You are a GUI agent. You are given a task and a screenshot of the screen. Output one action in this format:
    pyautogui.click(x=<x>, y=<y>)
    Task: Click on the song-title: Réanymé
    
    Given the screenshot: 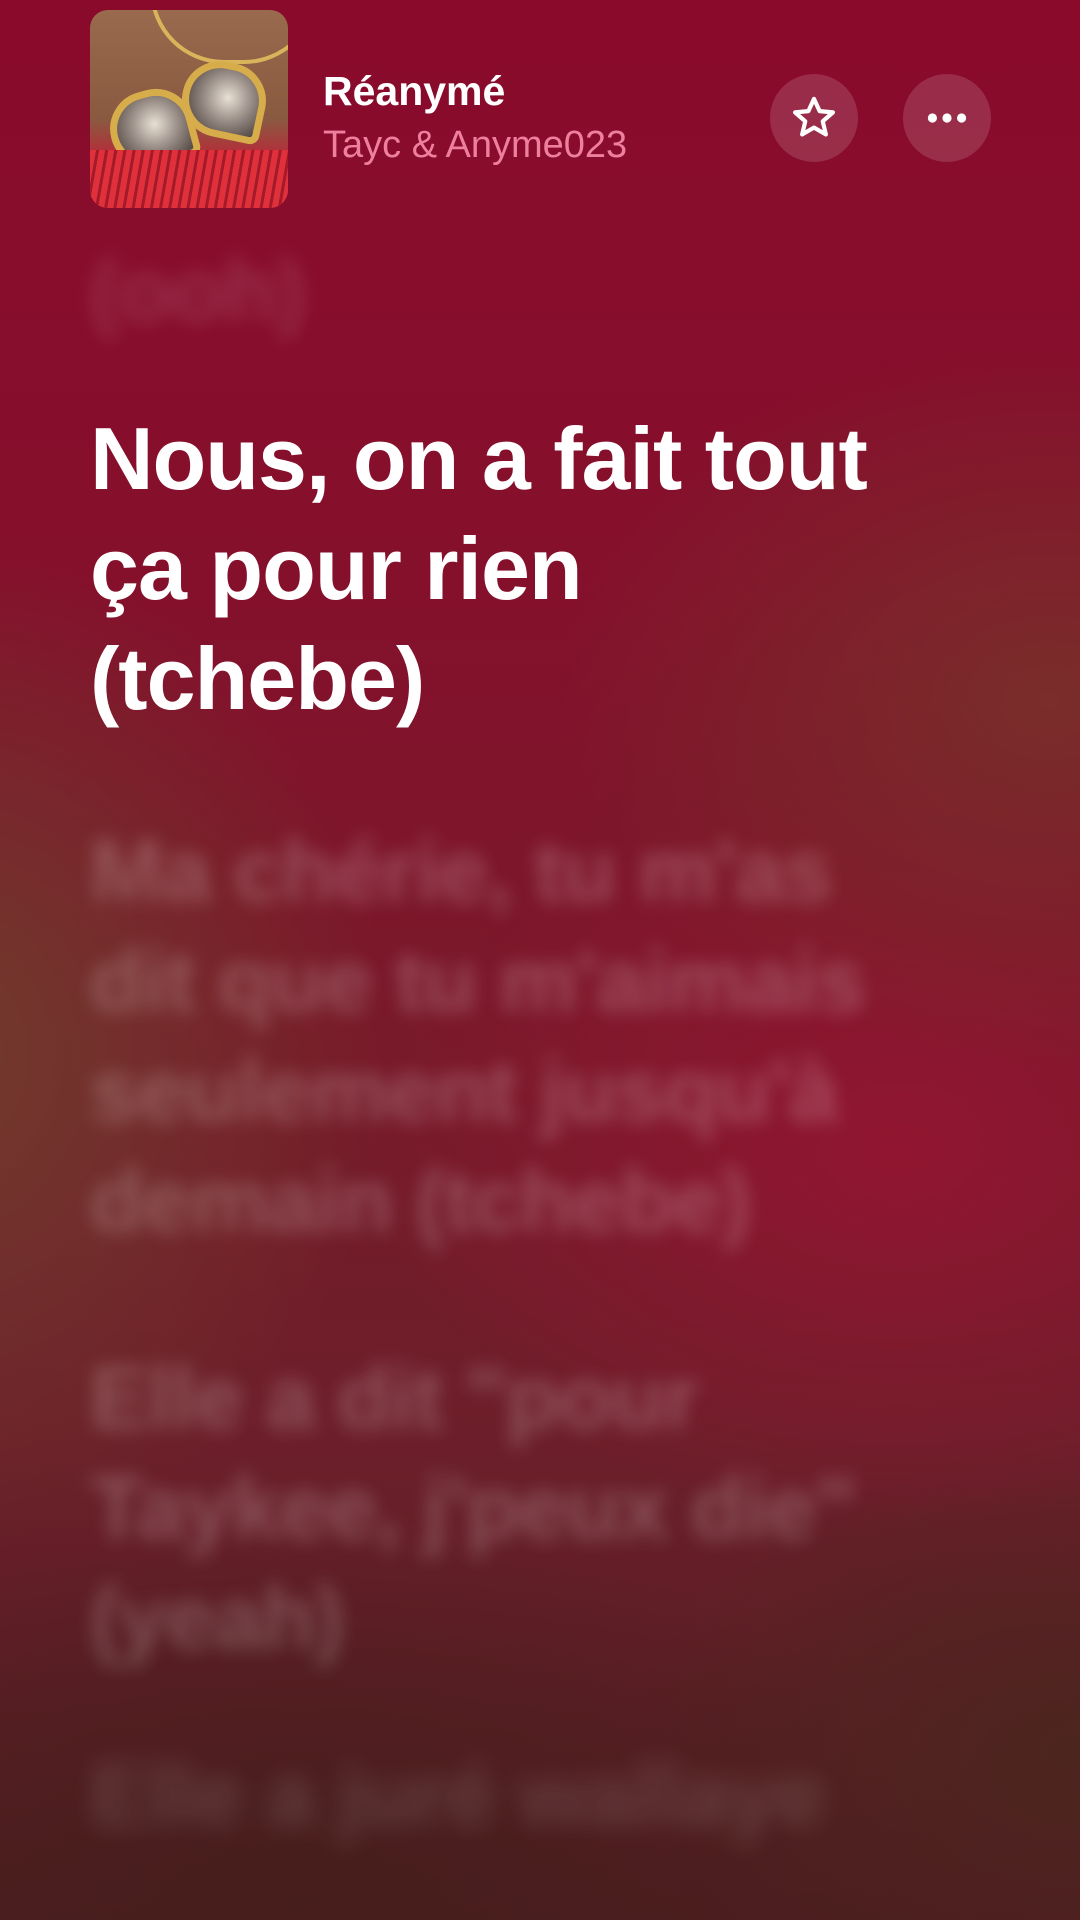 What is the action you would take?
    pyautogui.click(x=414, y=91)
    